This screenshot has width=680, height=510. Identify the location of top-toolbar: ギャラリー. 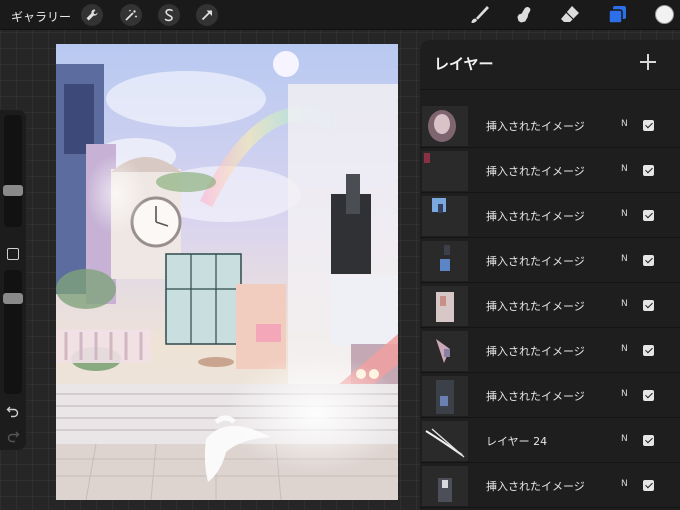
(340, 15).